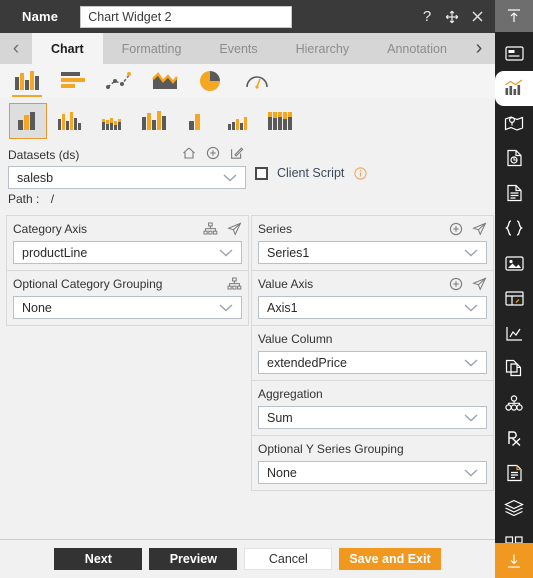 The image size is (533, 578). What do you see at coordinates (288, 559) in the screenshot?
I see `cancel-button: Cancel` at bounding box center [288, 559].